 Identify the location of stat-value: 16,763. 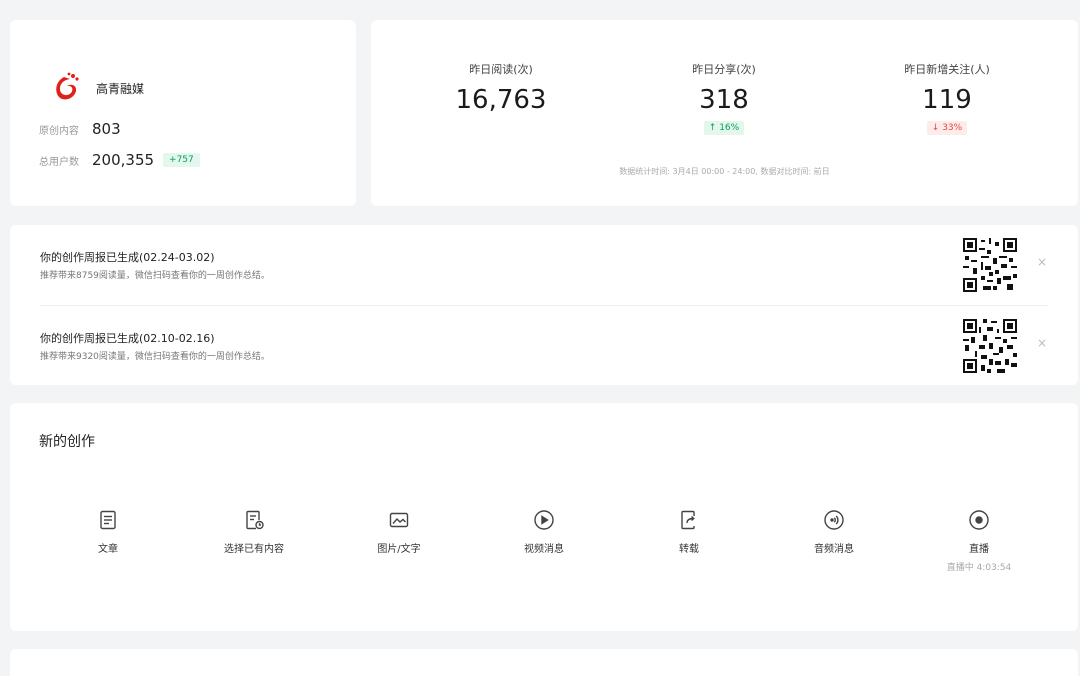
(501, 100).